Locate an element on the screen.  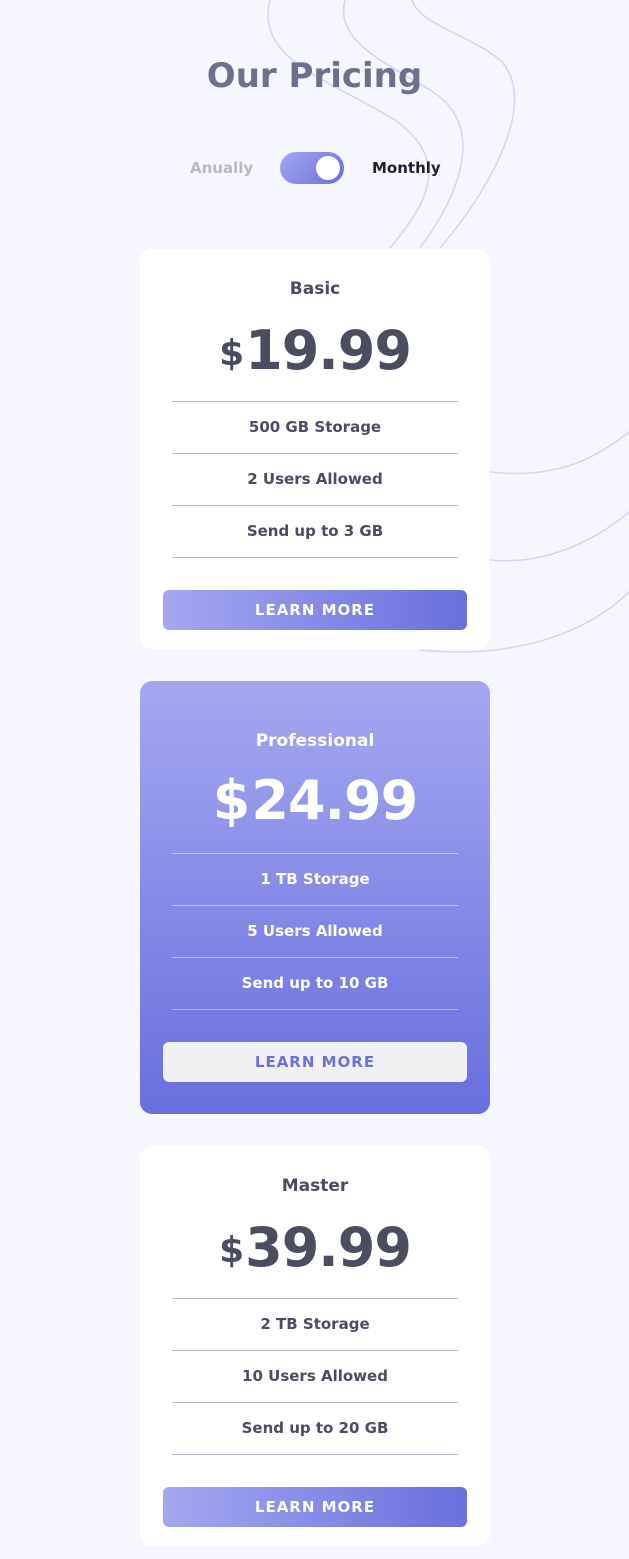
feature-item: Send up to 3 GB is located at coordinates (315, 532).